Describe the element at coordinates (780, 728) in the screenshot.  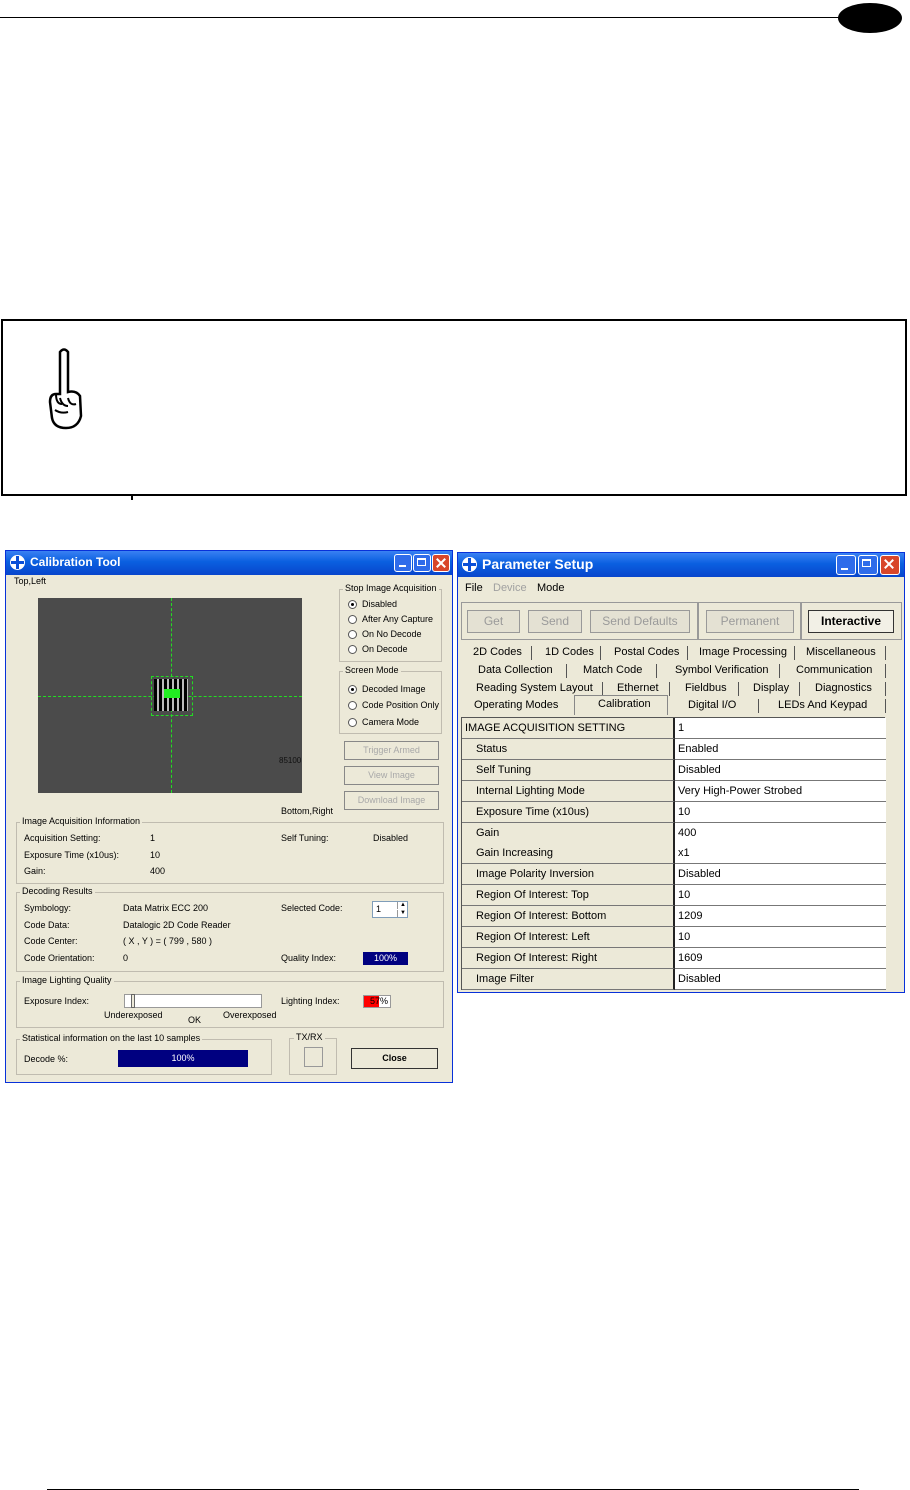
I see `grid-row-value: 1` at that location.